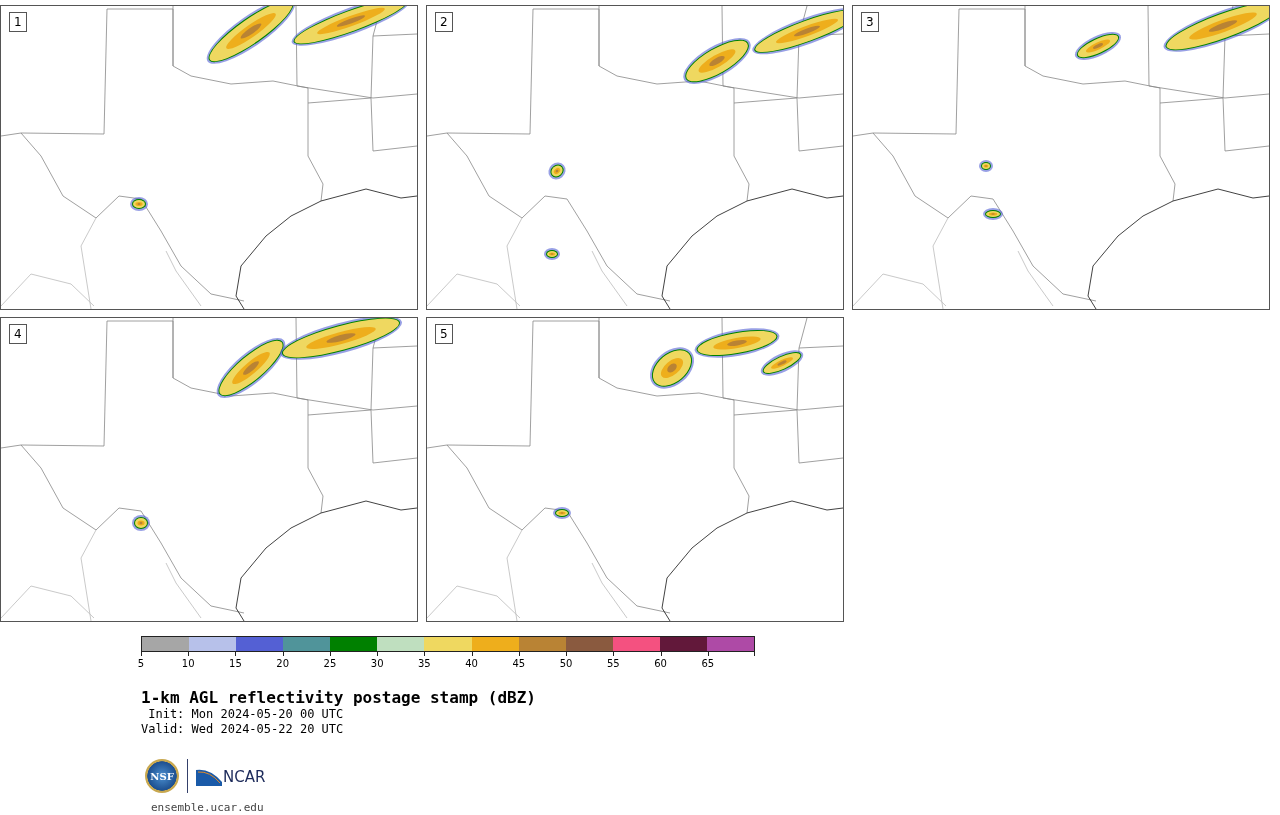 This screenshot has height=815, width=1280. Describe the element at coordinates (519, 663) in the screenshot. I see `tick-label: 45` at that location.